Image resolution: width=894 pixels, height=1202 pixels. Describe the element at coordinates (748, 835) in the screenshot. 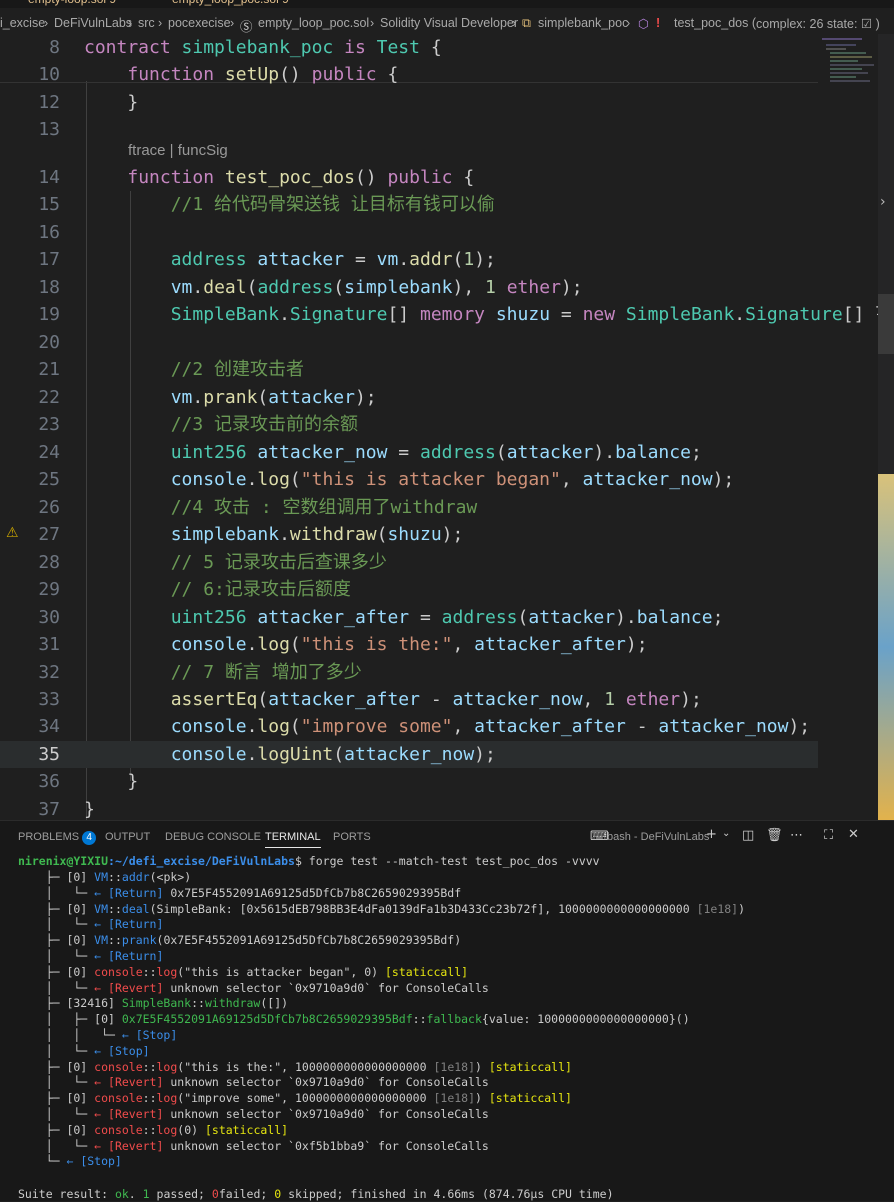

I see `split-terminal-icon: ◫` at that location.